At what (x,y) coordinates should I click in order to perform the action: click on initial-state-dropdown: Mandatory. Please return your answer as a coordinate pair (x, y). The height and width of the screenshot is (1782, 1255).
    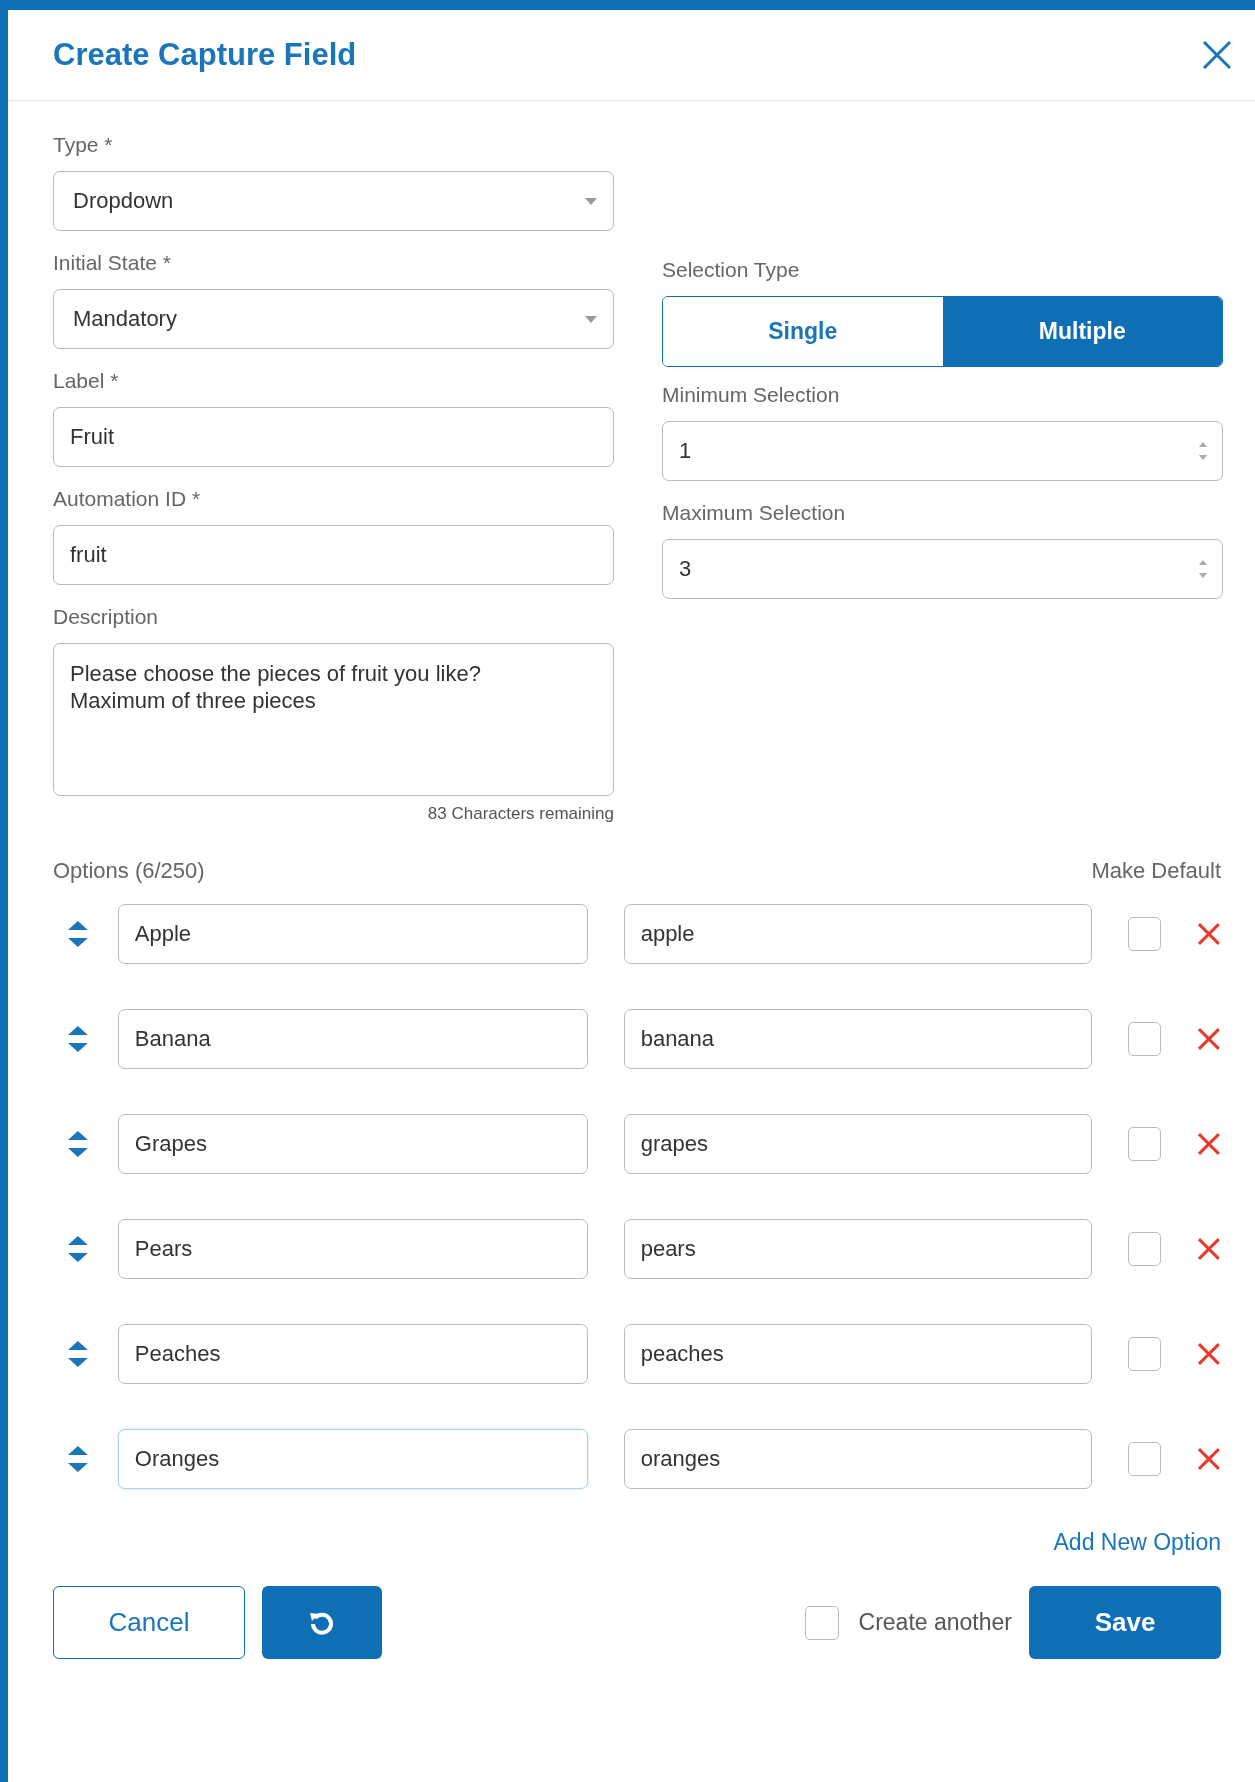
    Looking at the image, I should click on (333, 319).